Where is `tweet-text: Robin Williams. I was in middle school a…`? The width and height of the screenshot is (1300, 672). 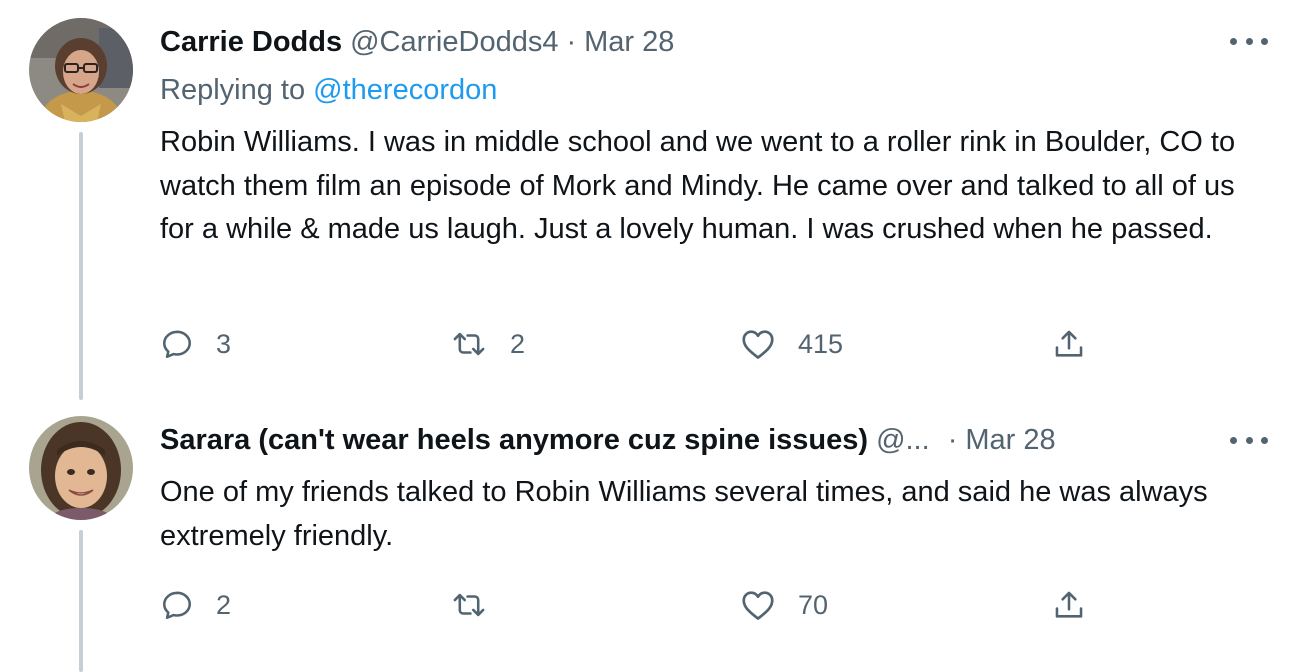 tweet-text: Robin Williams. I was in middle school a… is located at coordinates (698, 185).